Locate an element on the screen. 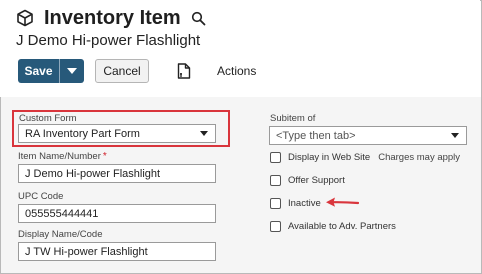  title-row: Inventory Item is located at coordinates (111, 18).